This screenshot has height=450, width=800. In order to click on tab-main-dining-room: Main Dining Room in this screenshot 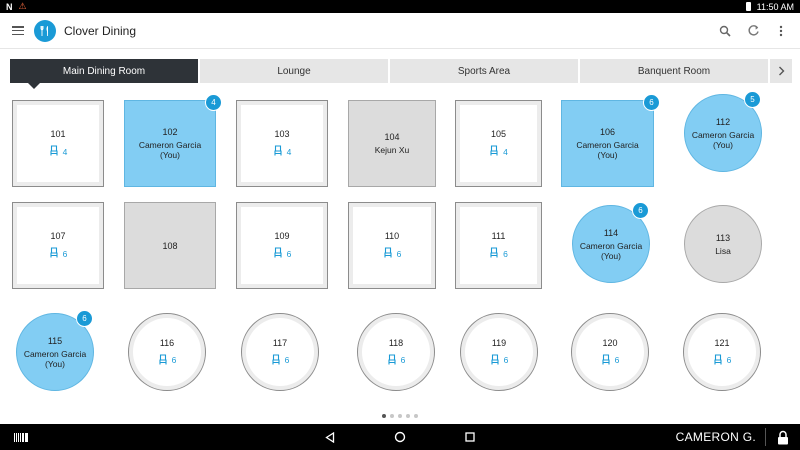, I will do `click(104, 74)`.